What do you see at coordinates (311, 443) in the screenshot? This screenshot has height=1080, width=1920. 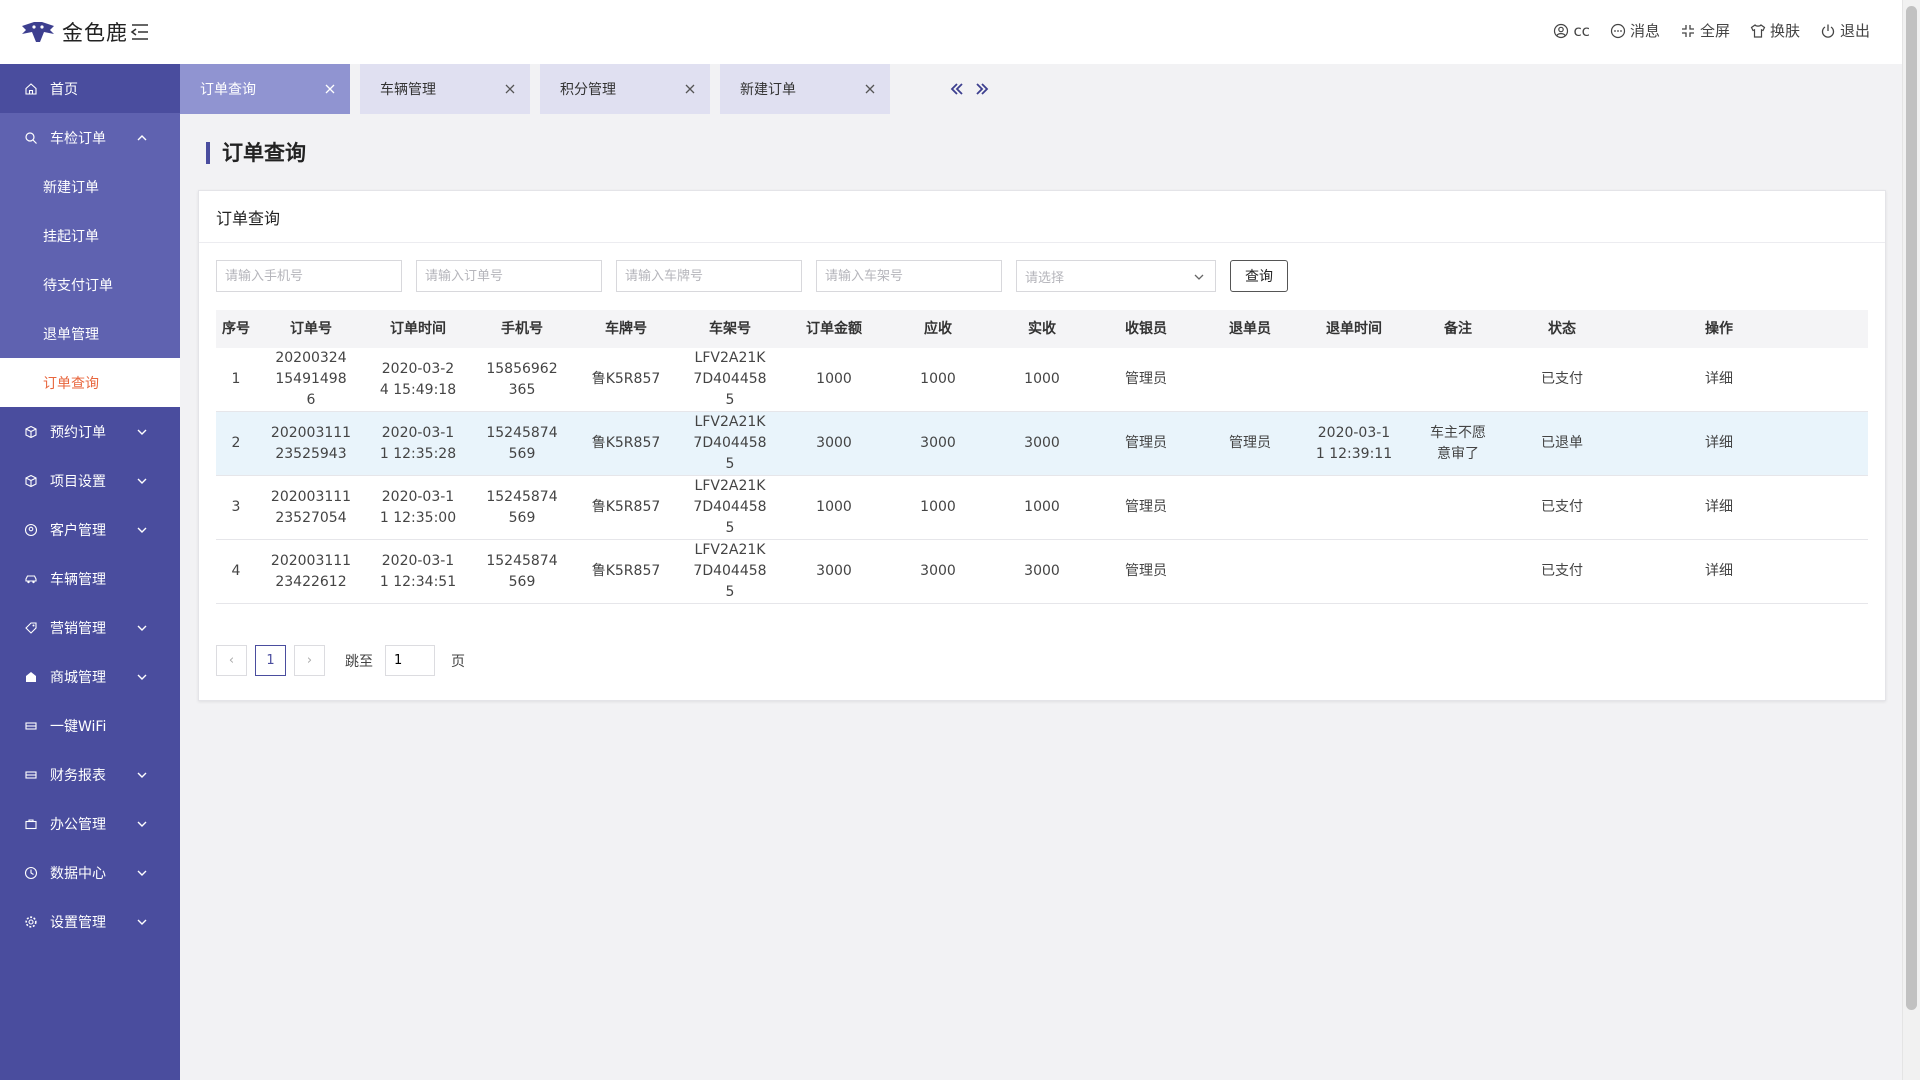 I see `col-order-number: 202003111 23525943` at bounding box center [311, 443].